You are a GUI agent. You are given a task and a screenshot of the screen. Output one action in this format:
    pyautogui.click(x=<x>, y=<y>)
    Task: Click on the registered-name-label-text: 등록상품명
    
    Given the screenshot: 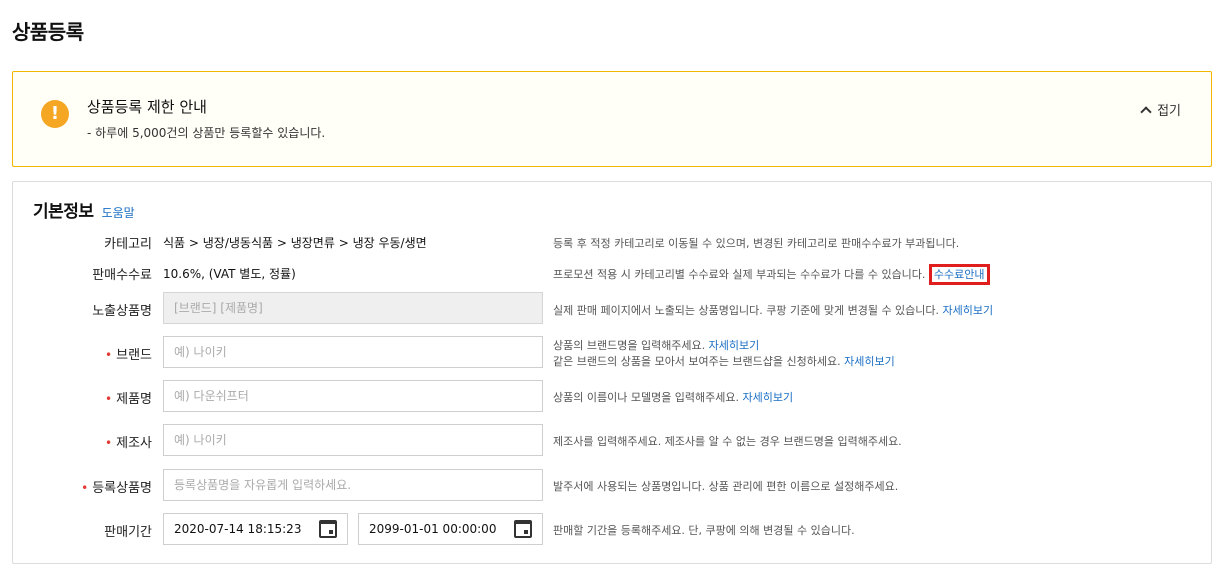 What is the action you would take?
    pyautogui.click(x=122, y=488)
    